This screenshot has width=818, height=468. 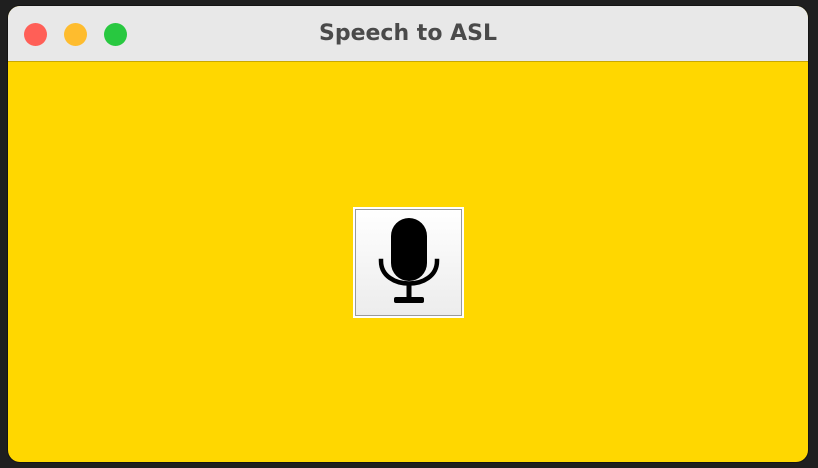 I want to click on microphone-button, so click(x=408, y=262).